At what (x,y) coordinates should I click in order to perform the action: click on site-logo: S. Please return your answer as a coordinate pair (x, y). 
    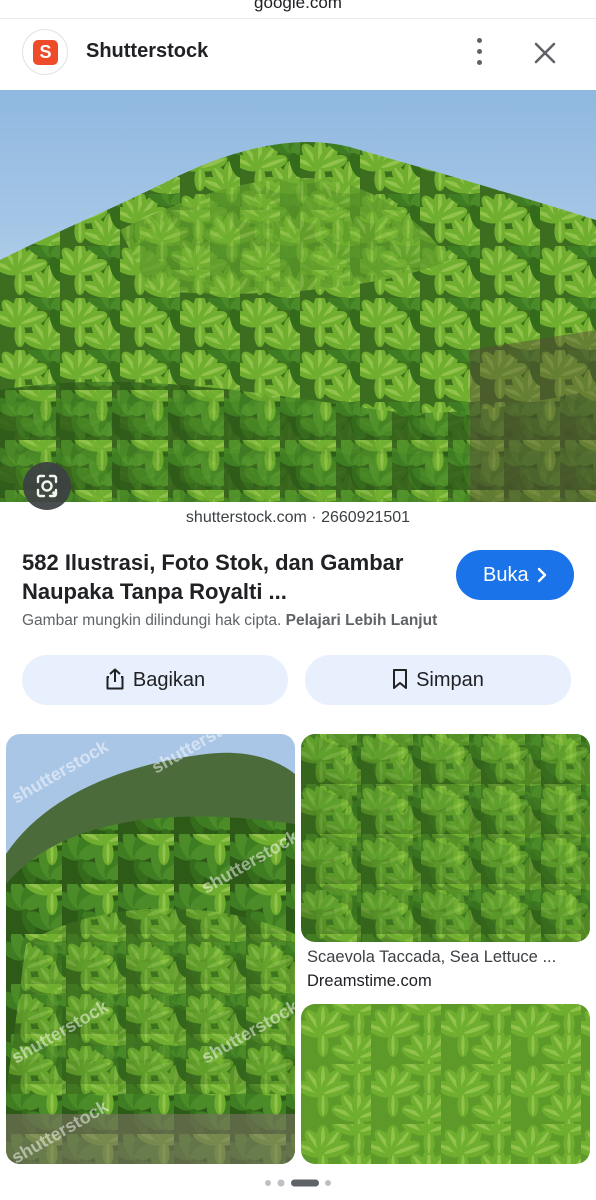
    Looking at the image, I should click on (45, 52).